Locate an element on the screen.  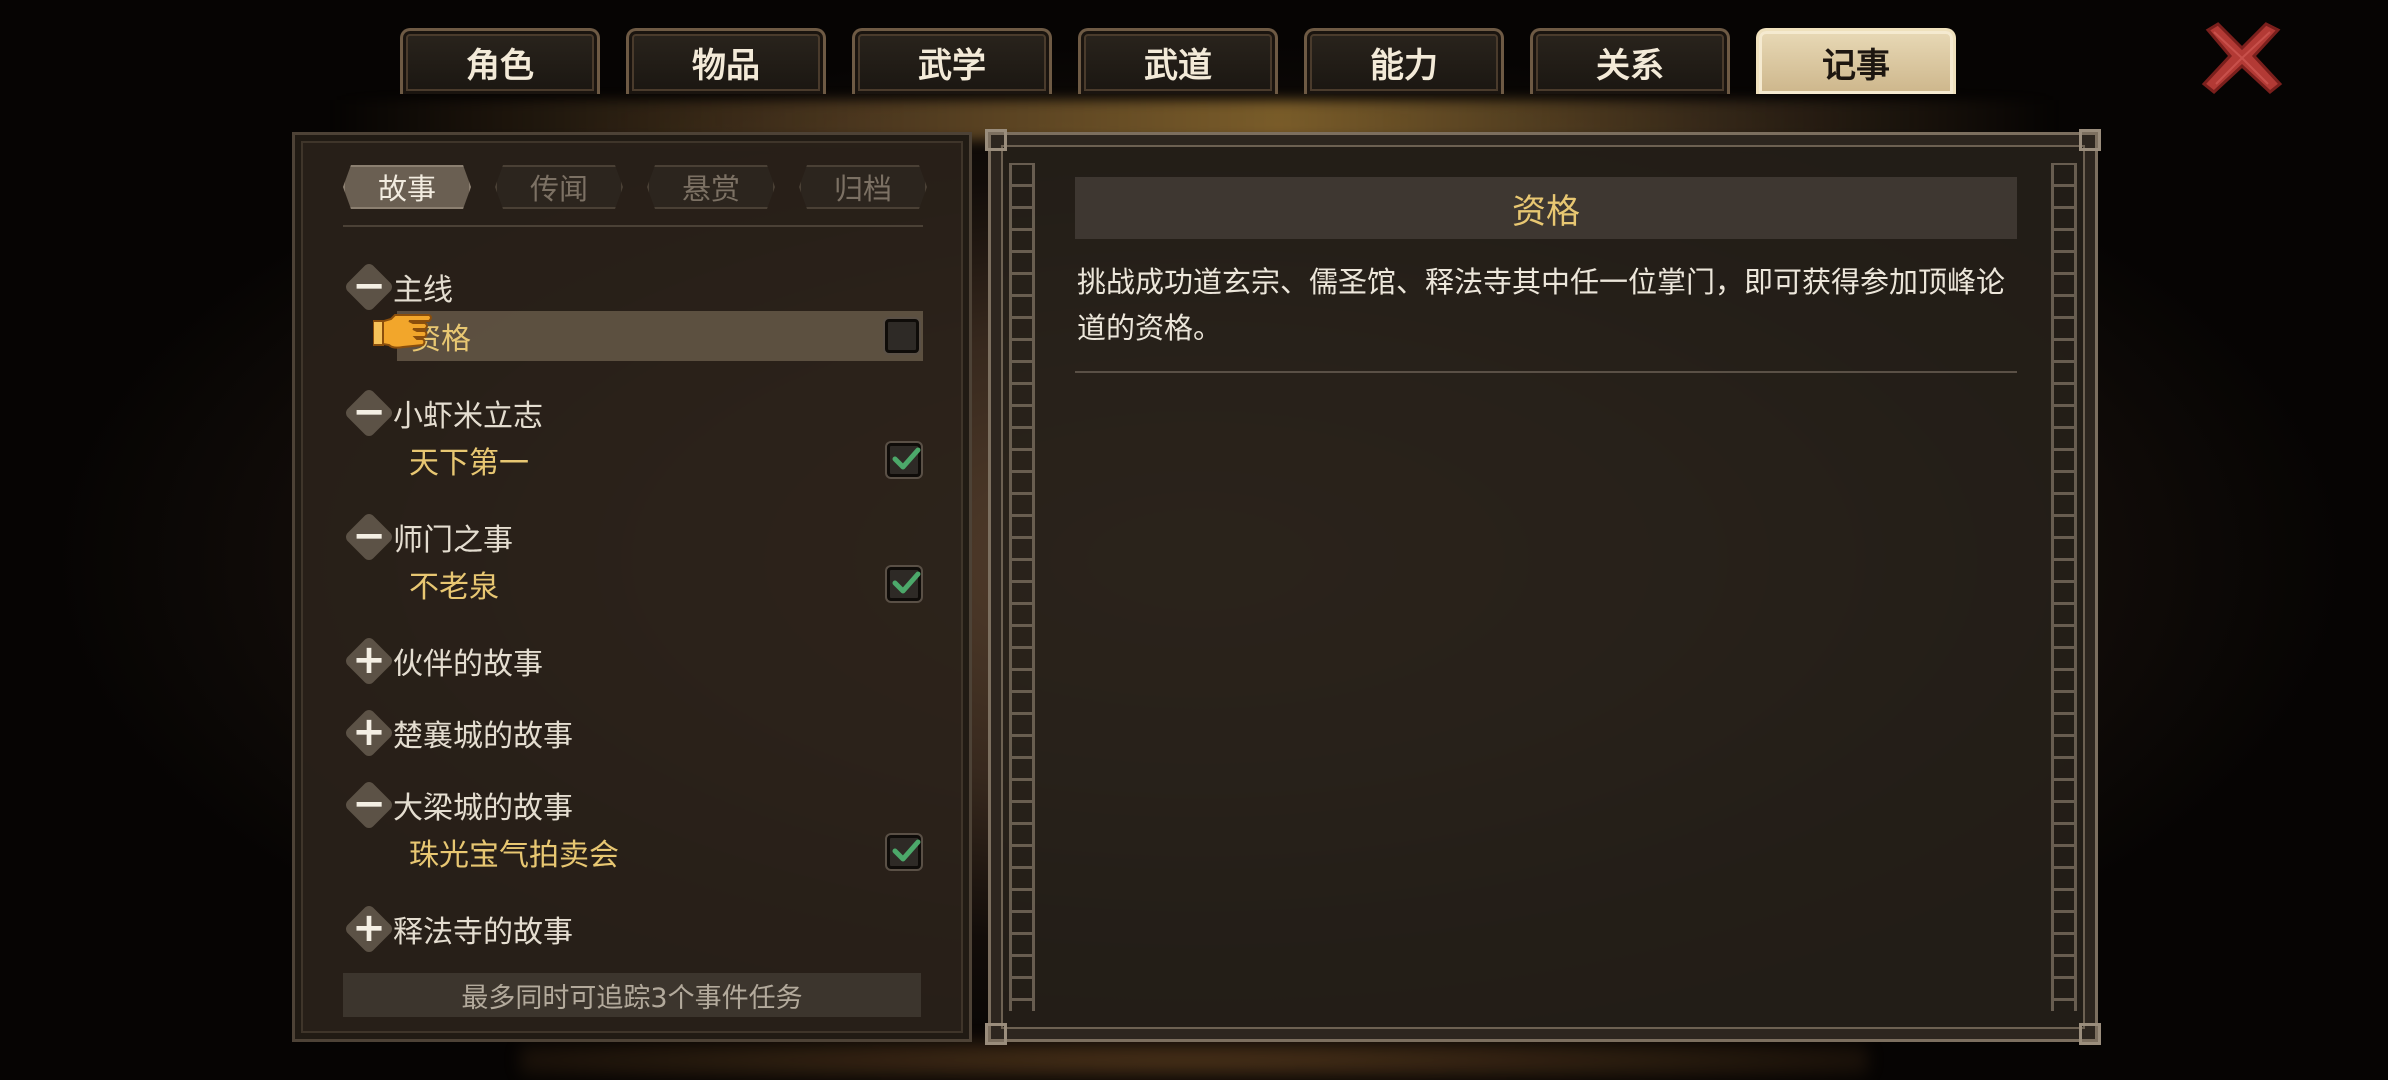
tab-martial-arts: 武学 is located at coordinates (952, 61).